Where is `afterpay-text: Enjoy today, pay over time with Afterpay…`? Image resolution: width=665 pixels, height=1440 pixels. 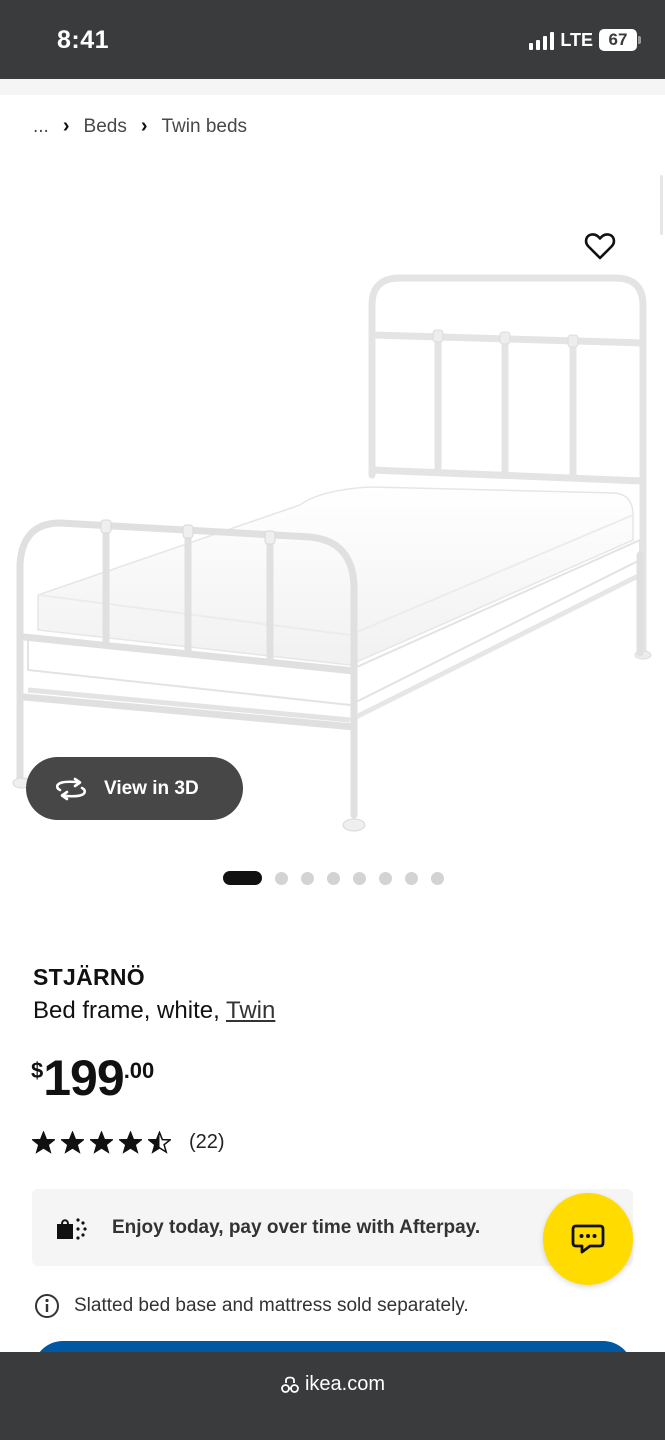 afterpay-text: Enjoy today, pay over time with Afterpay… is located at coordinates (296, 1227).